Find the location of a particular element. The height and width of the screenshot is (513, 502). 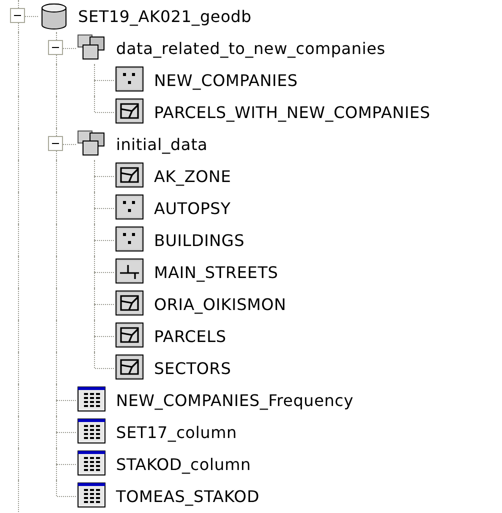

tree-item-label: MAIN_STREETS is located at coordinates (216, 272).